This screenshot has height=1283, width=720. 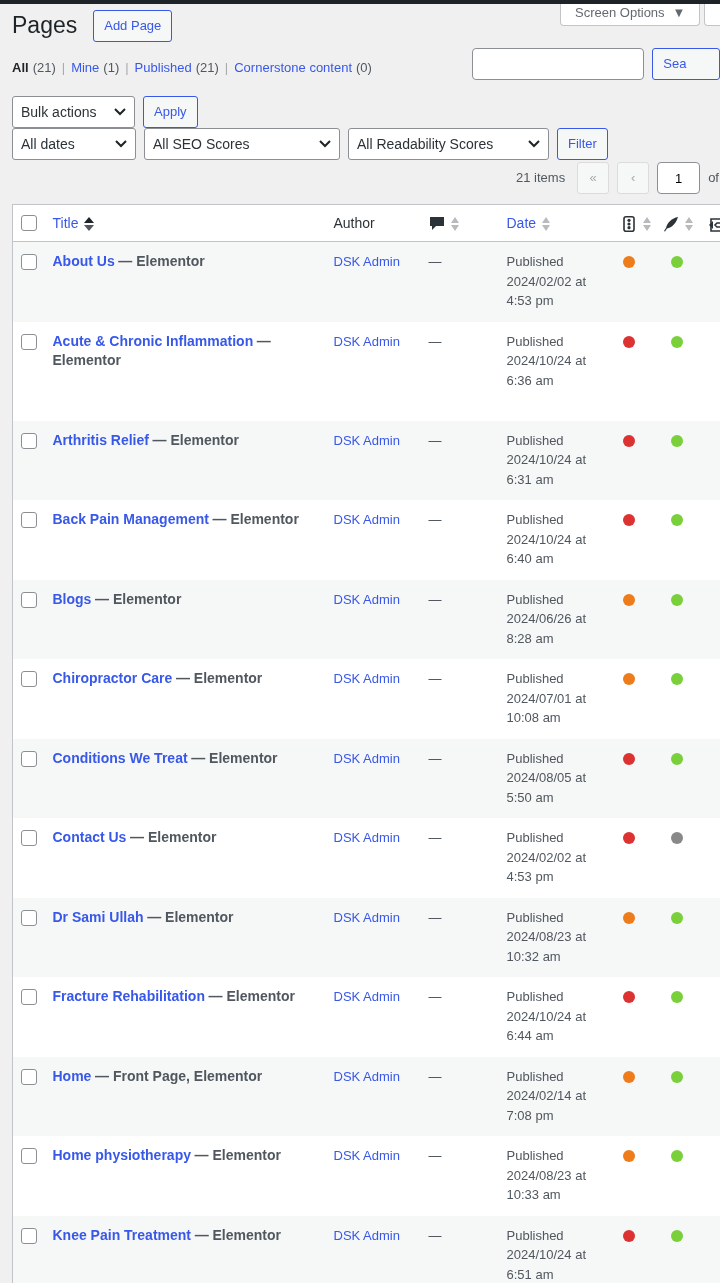 What do you see at coordinates (100, 439) in the screenshot?
I see `page-title-link: Arthritis Relief` at bounding box center [100, 439].